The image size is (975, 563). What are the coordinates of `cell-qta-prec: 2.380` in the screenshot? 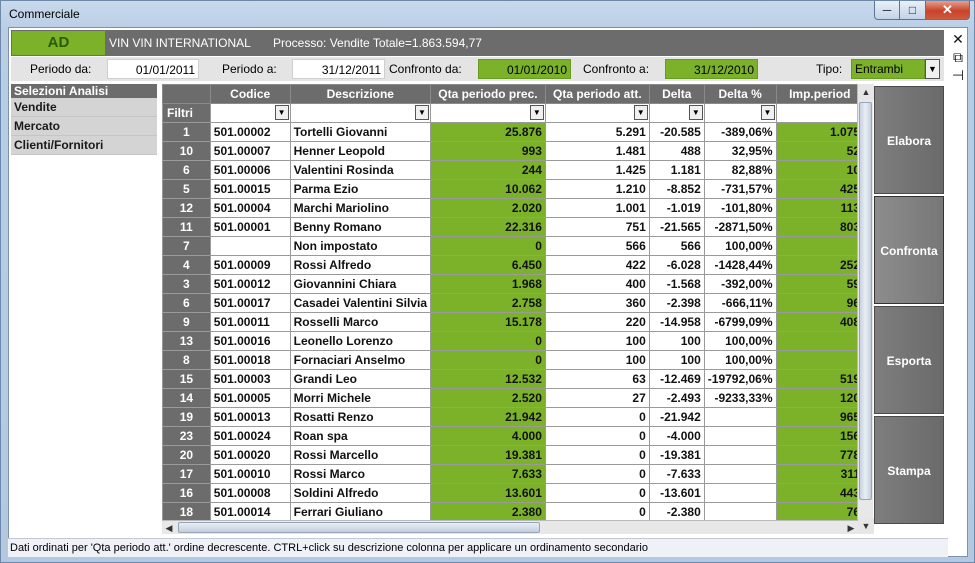 It's located at (488, 512).